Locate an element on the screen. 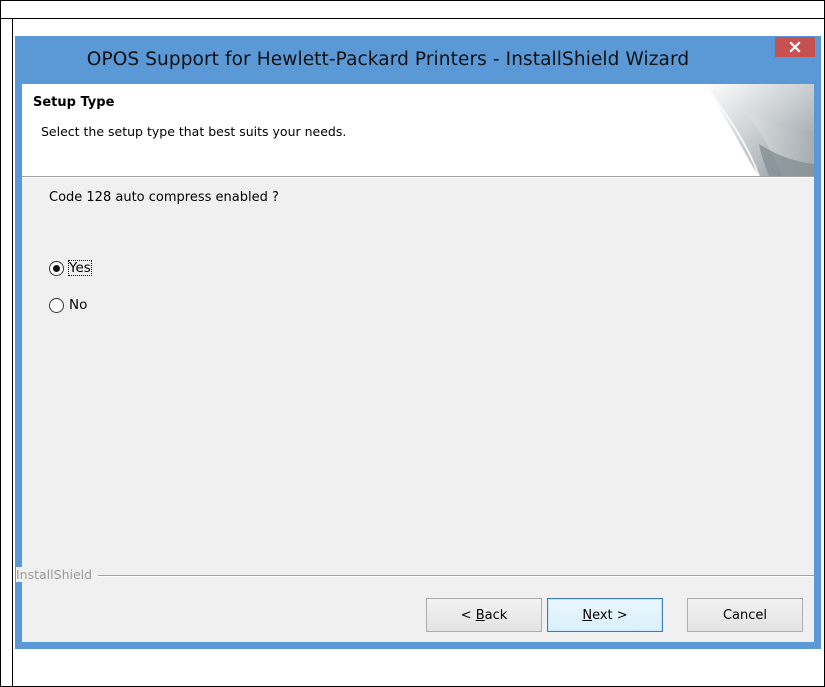  radio-no: No is located at coordinates (68, 305).